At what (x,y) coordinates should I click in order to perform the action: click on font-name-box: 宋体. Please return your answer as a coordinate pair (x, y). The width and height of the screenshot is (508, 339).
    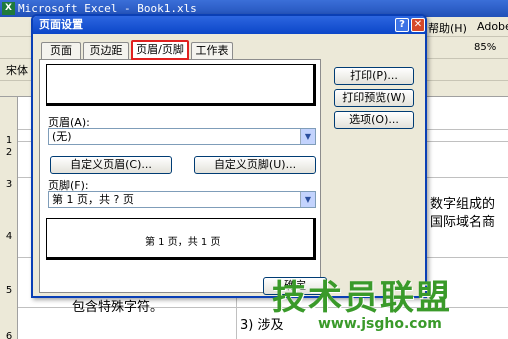
    Looking at the image, I should click on (17, 70).